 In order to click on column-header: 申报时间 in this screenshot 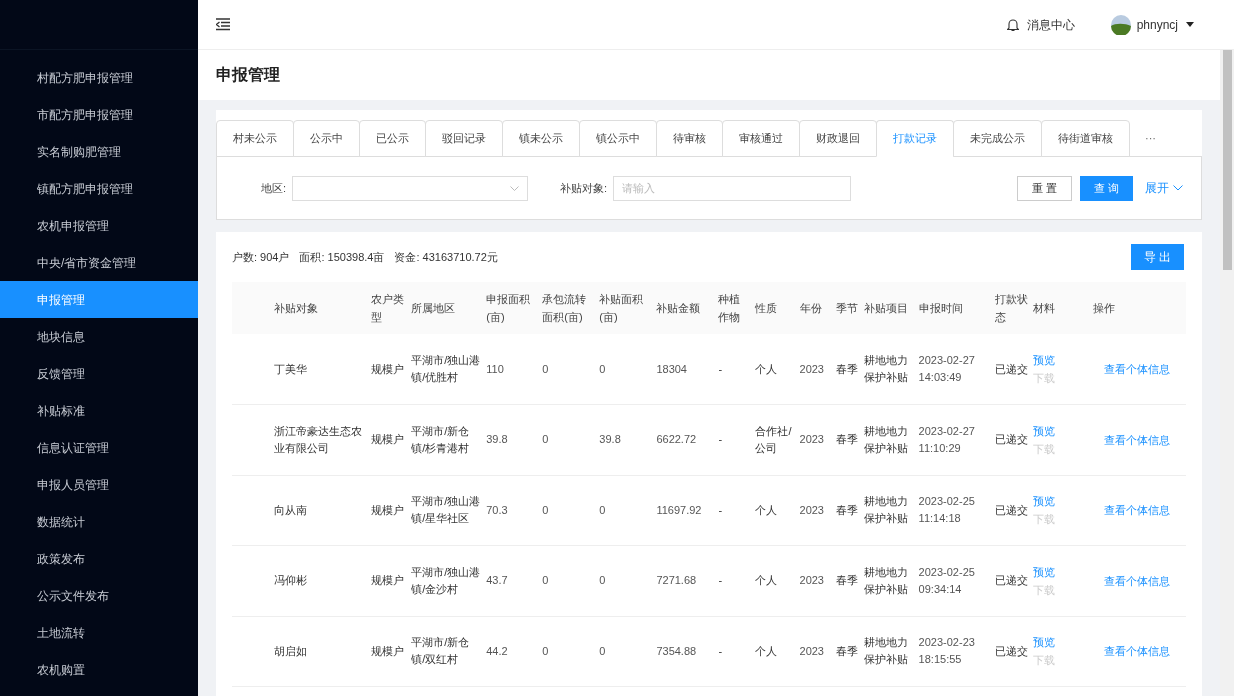, I will do `click(940, 308)`.